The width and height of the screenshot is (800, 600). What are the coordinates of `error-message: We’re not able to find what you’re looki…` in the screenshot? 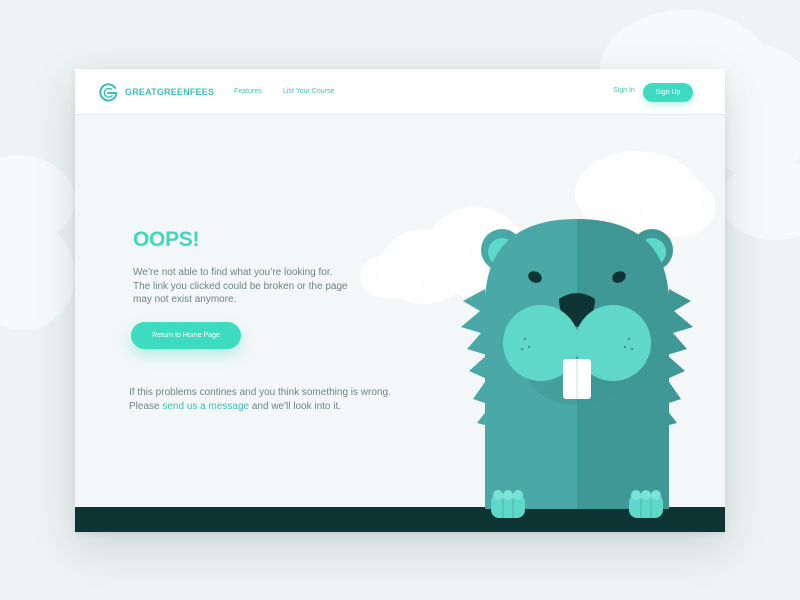 It's located at (253, 286).